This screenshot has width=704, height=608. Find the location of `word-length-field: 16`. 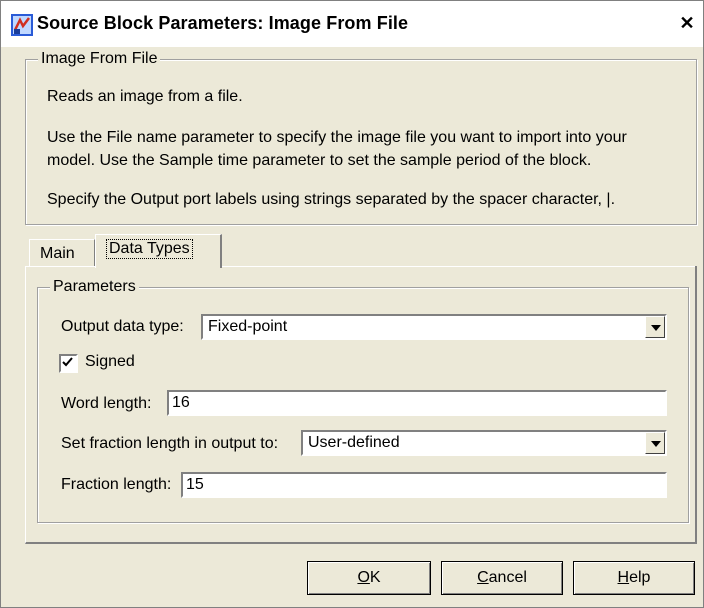

word-length-field: 16 is located at coordinates (417, 403).